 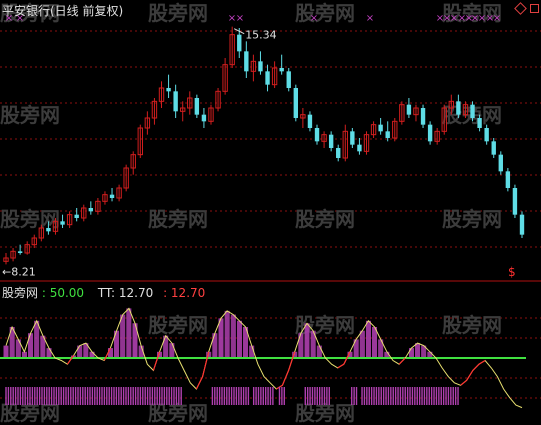 What do you see at coordinates (63, 11) in the screenshot?
I see `chart-title: 平安银行(日线 前复权)` at bounding box center [63, 11].